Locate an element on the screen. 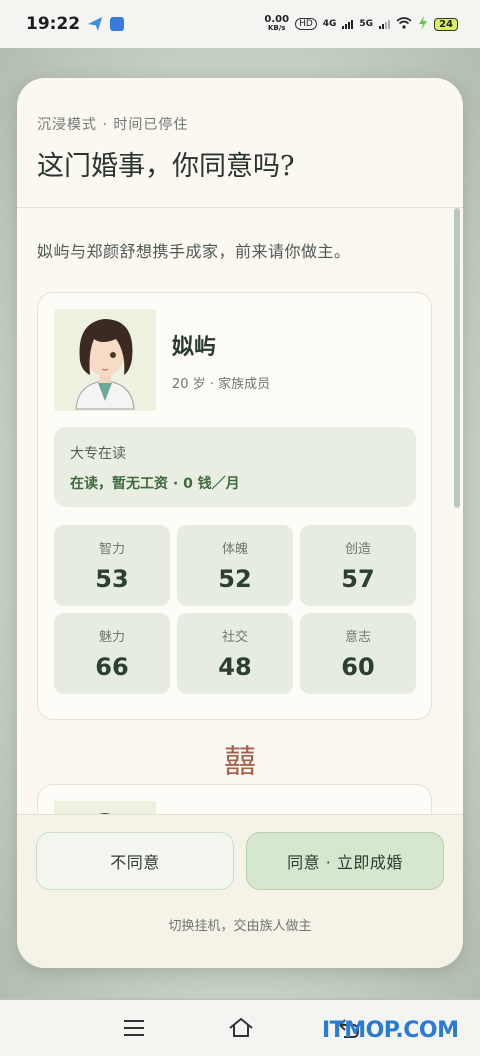 This screenshot has height=1056, width=480. stat-tile: 意志 60 is located at coordinates (358, 653).